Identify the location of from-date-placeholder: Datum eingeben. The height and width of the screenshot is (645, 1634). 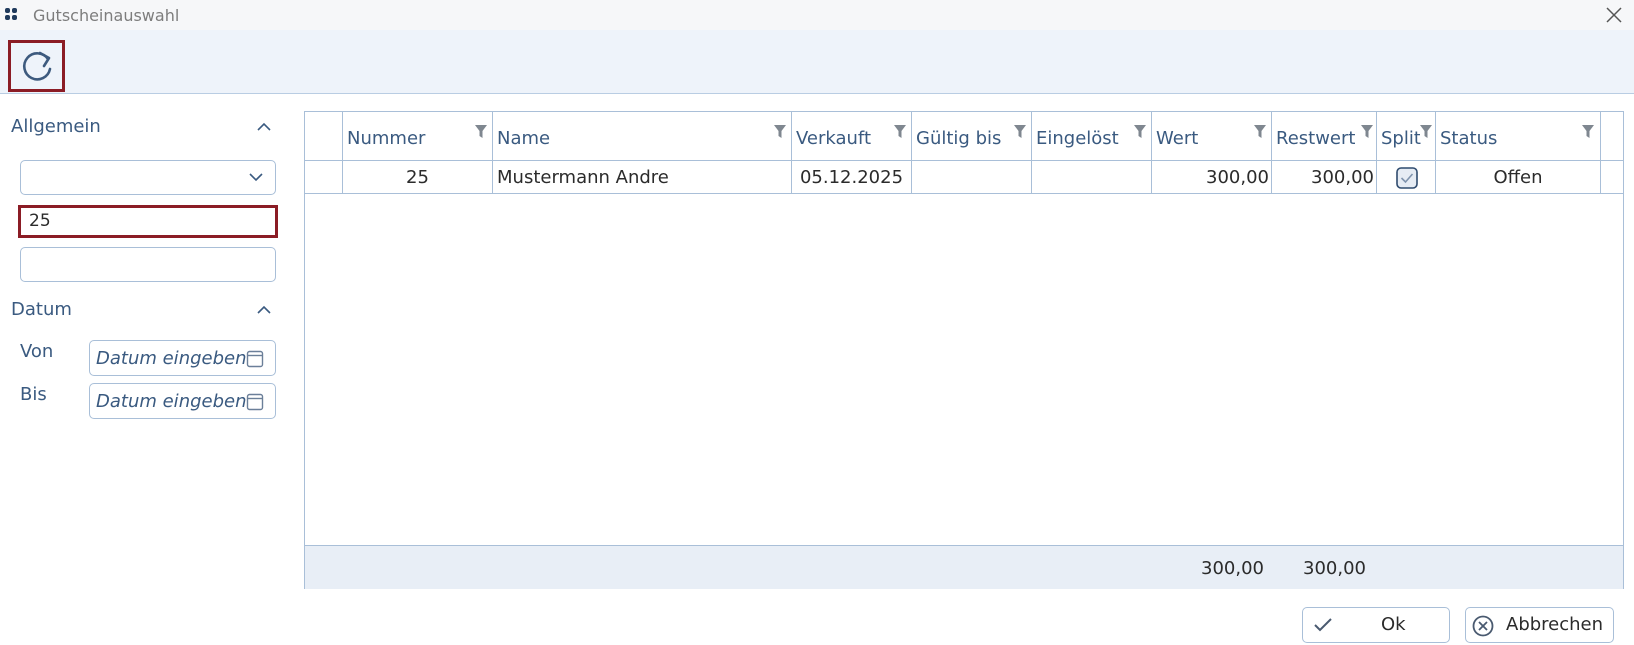
(171, 358).